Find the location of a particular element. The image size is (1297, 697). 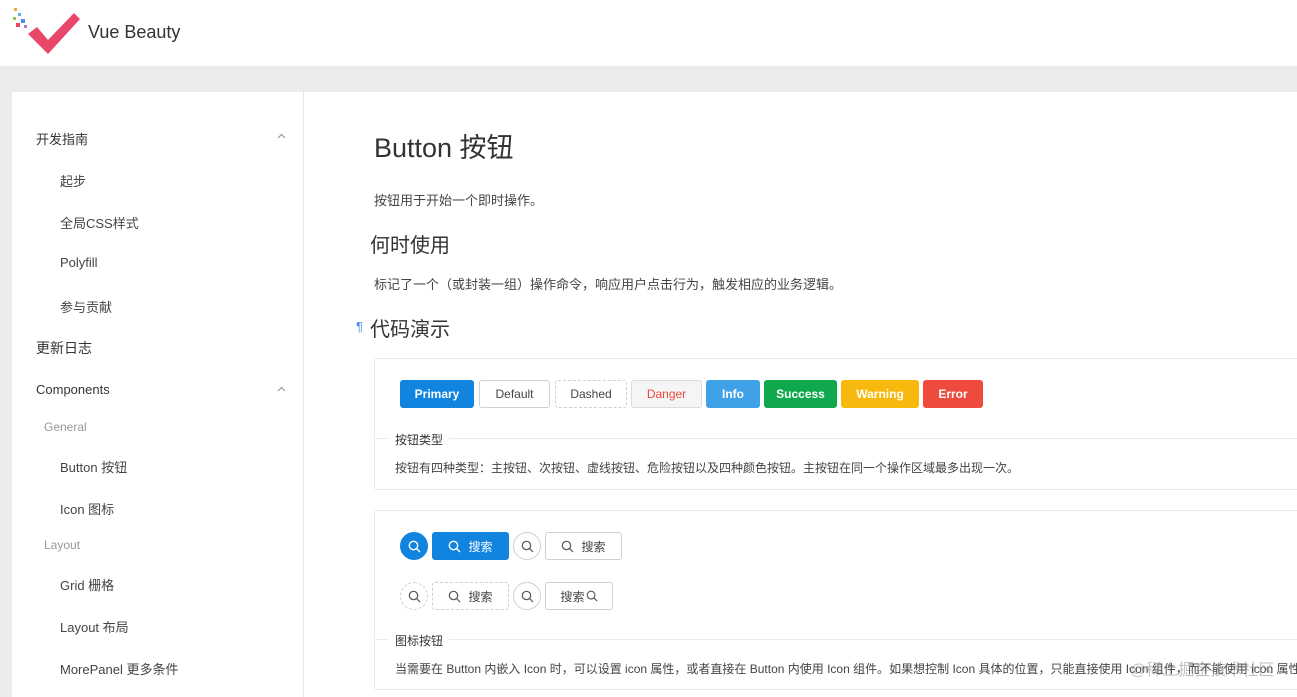

watermark: @稀土掘金技术社区 is located at coordinates (1202, 670).